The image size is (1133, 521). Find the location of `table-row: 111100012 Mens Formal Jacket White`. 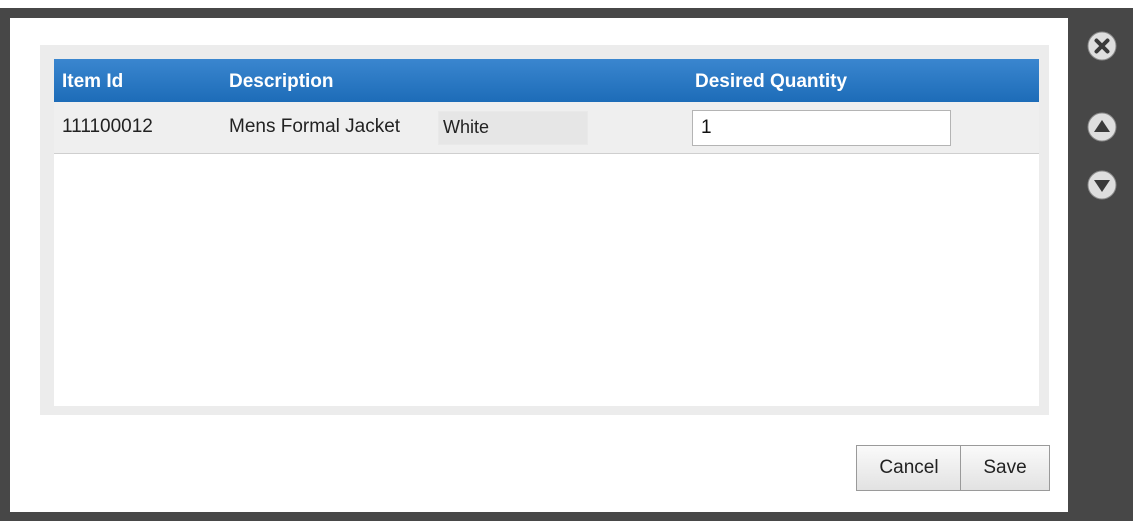

table-row: 111100012 Mens Formal Jacket White is located at coordinates (546, 128).